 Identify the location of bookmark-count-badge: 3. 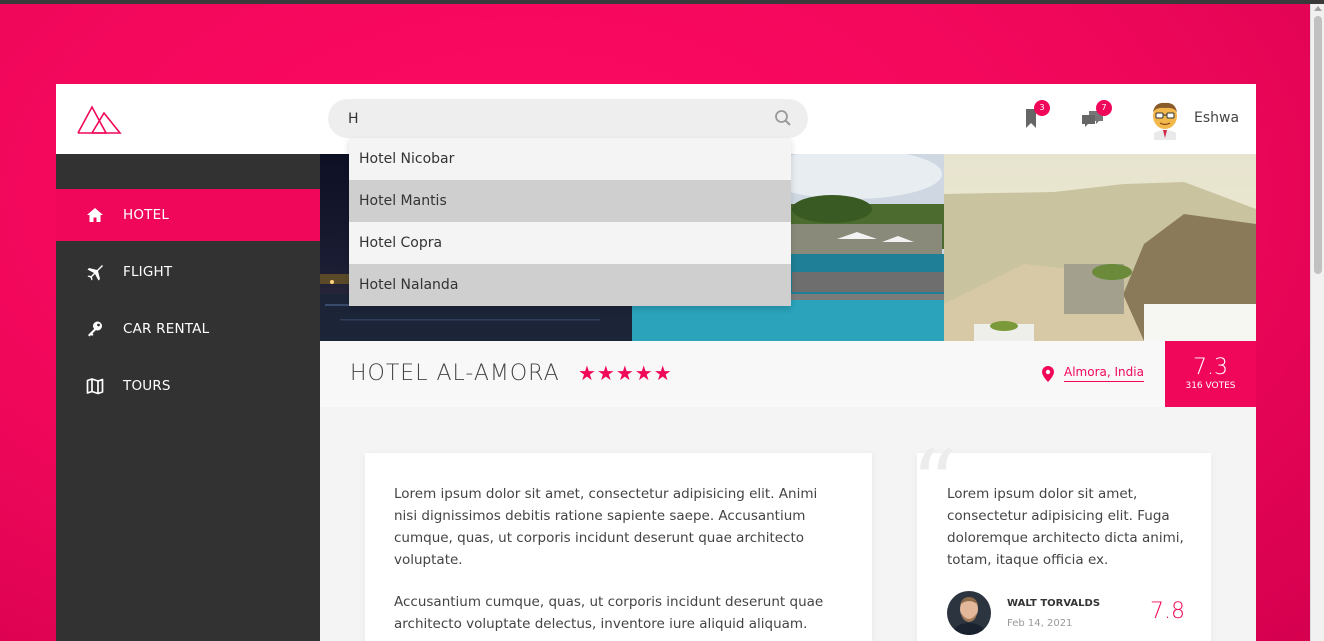
(1042, 108).